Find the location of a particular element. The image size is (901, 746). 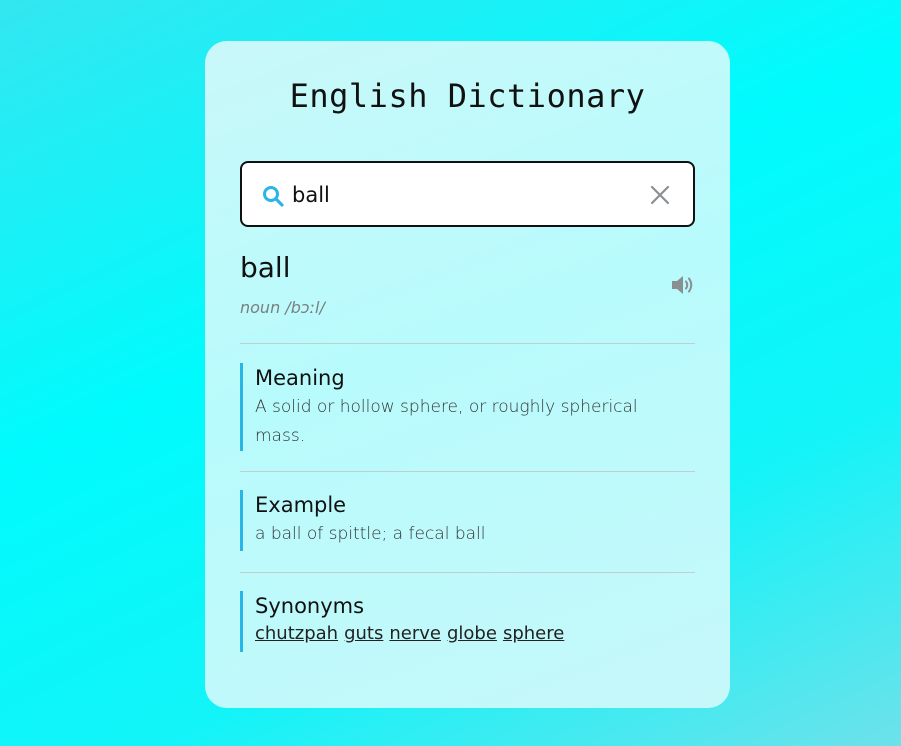

synonyms-section: Synonyms chutzpah guts nerve globe sphere is located at coordinates (460, 621).